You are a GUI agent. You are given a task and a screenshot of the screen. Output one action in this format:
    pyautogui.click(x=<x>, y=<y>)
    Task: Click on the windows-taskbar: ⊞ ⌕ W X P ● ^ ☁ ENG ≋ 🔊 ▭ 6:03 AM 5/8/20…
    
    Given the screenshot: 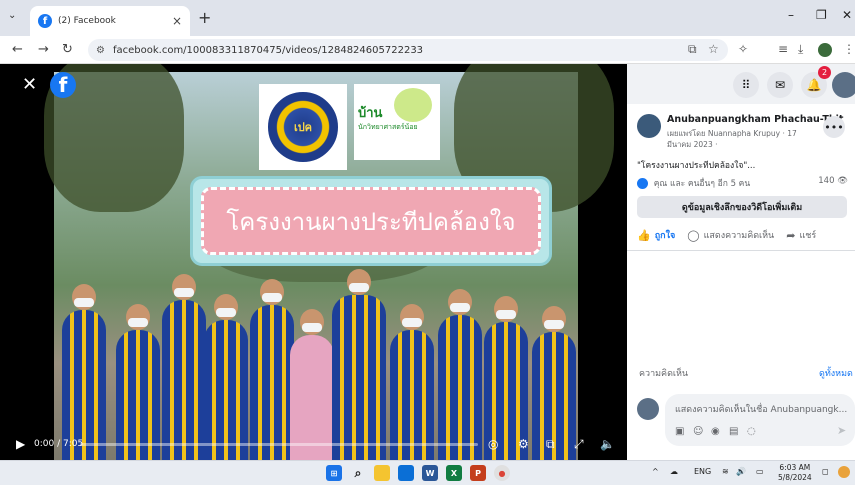 What is the action you would take?
    pyautogui.click(x=427, y=472)
    